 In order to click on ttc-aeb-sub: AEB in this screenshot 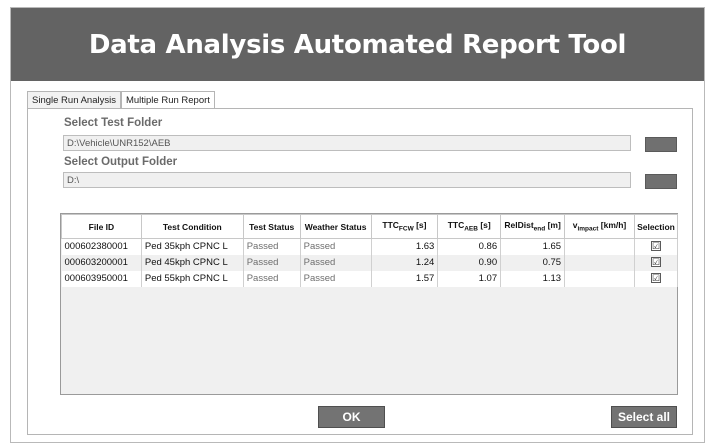, I will do `click(471, 229)`.